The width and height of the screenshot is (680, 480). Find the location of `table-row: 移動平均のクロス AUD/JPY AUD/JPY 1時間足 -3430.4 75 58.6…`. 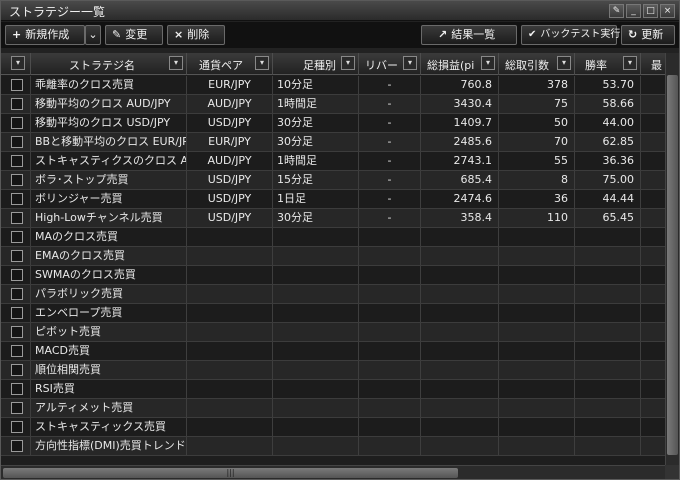

table-row: 移動平均のクロス AUD/JPY AUD/JPY 1時間足 -3430.4 75 58.6… is located at coordinates (333, 104).